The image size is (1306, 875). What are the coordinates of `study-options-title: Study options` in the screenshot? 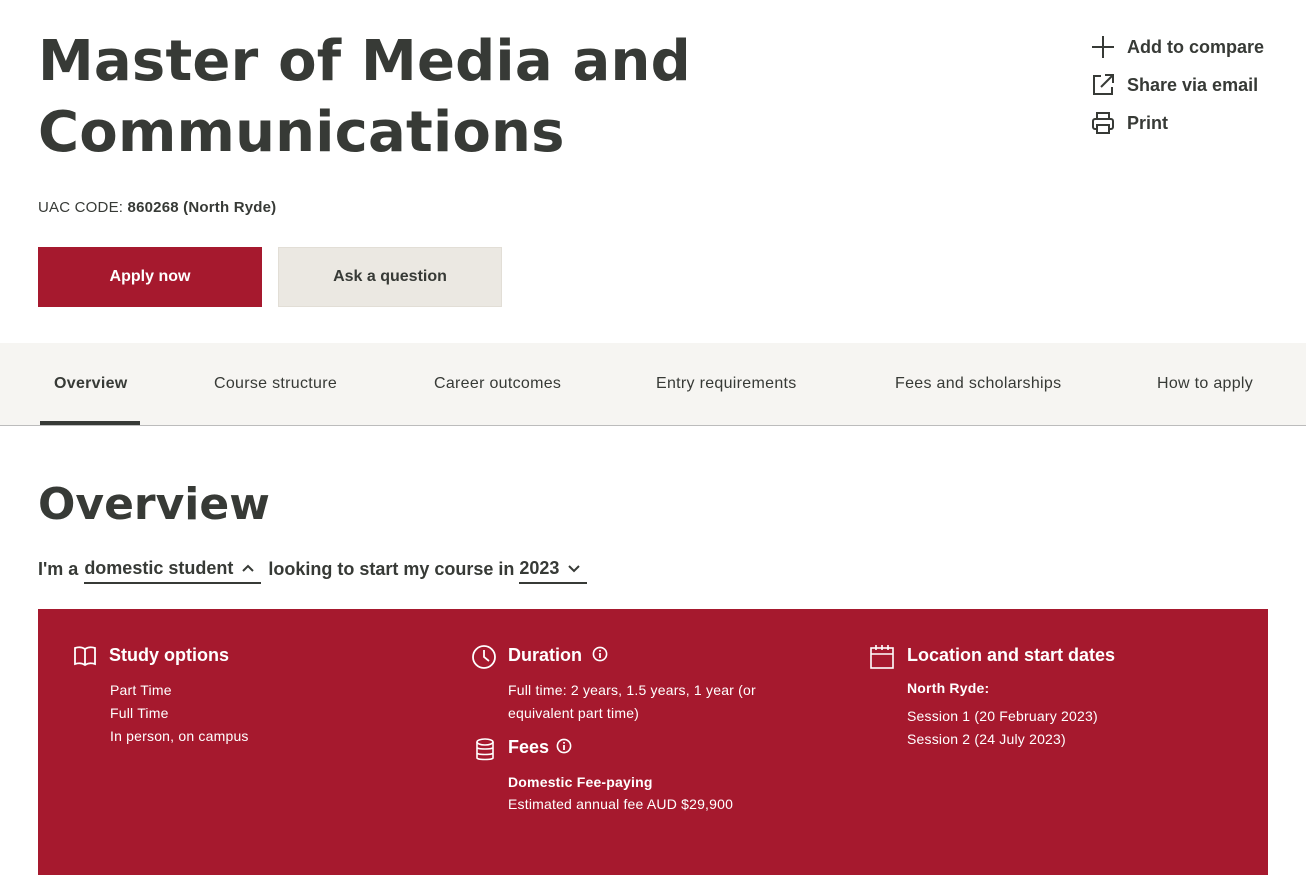 It's located at (169, 655).